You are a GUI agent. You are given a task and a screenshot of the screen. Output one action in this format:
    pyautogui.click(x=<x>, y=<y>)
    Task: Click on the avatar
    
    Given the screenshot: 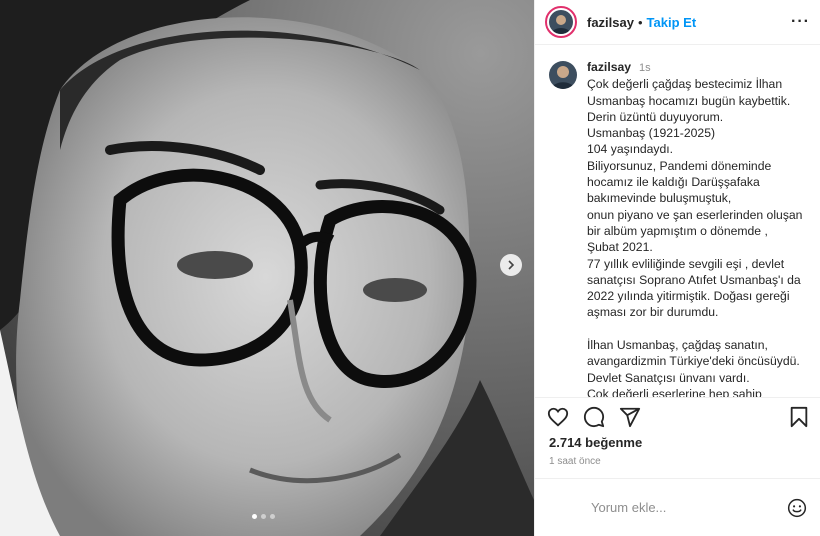 What is the action you would take?
    pyautogui.click(x=561, y=22)
    